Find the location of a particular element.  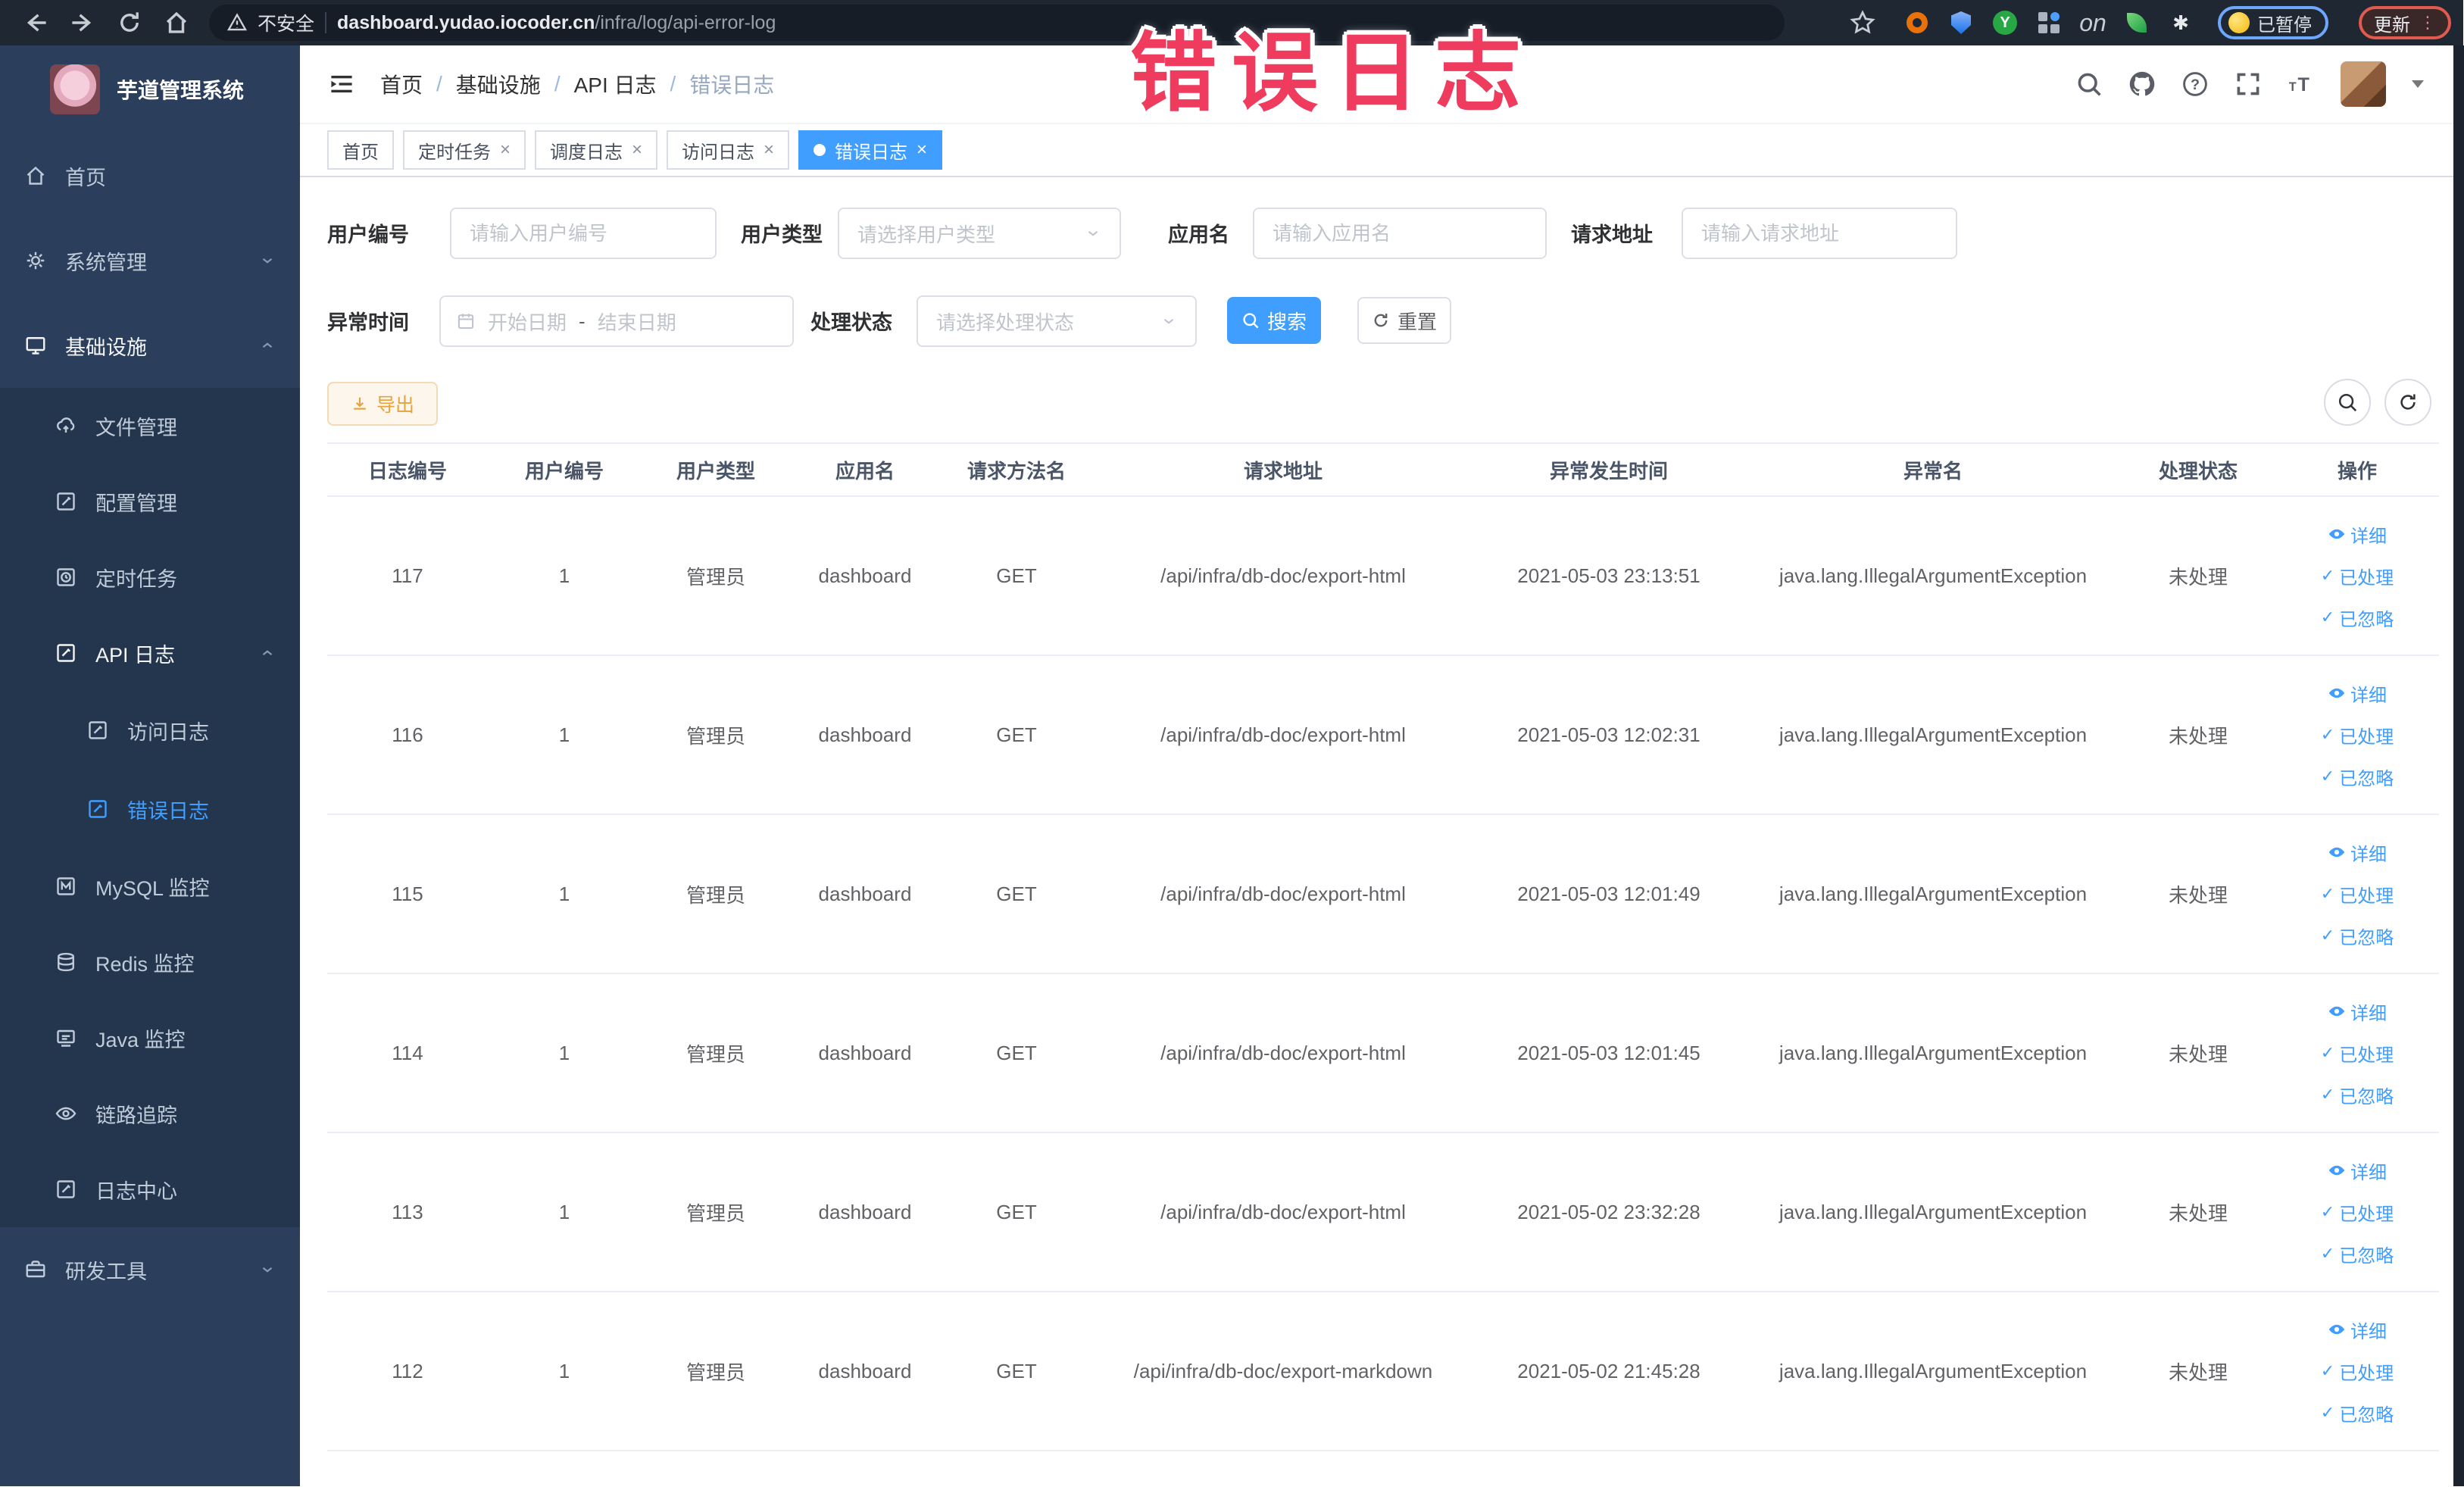

sidebar-item-trace: 链路追踪 is located at coordinates (150, 1113).